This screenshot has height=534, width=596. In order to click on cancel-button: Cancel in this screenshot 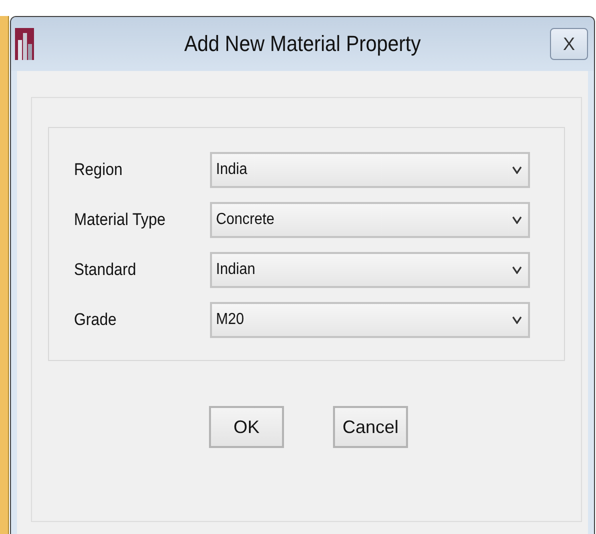, I will do `click(370, 427)`.